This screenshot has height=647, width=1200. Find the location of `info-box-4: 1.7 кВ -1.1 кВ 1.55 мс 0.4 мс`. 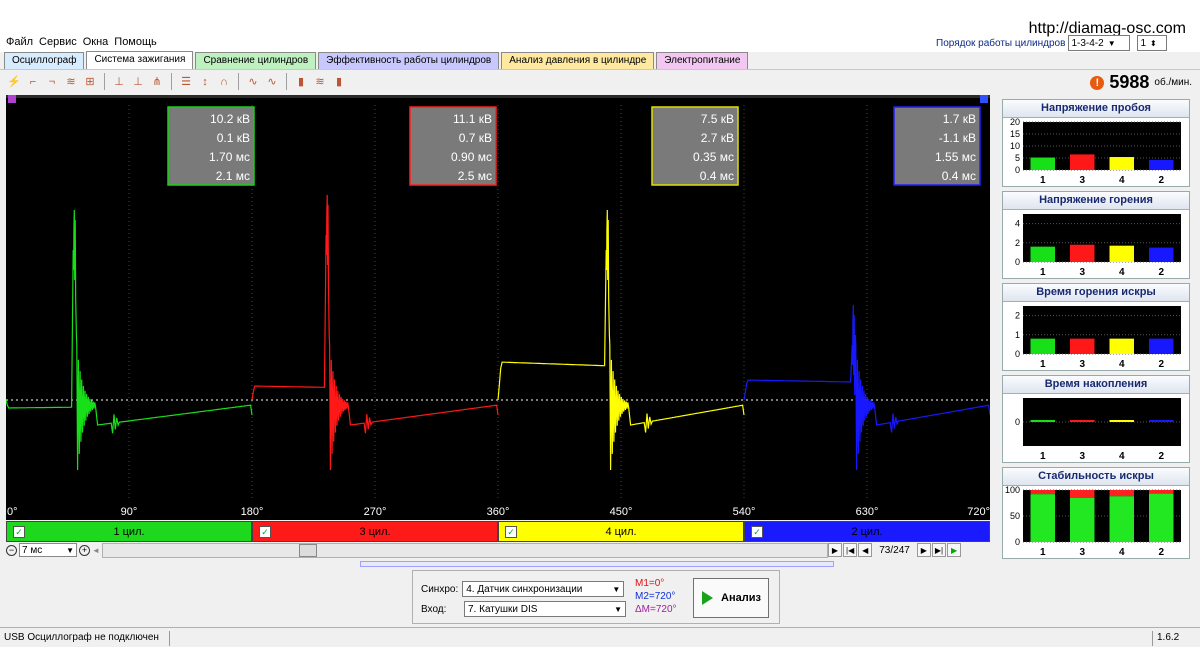

info-box-4: 1.7 кВ -1.1 кВ 1.55 мс 0.4 мс is located at coordinates (937, 146).